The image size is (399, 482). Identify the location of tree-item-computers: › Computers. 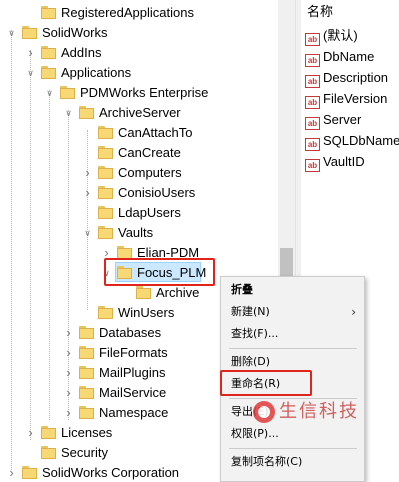
(139, 173).